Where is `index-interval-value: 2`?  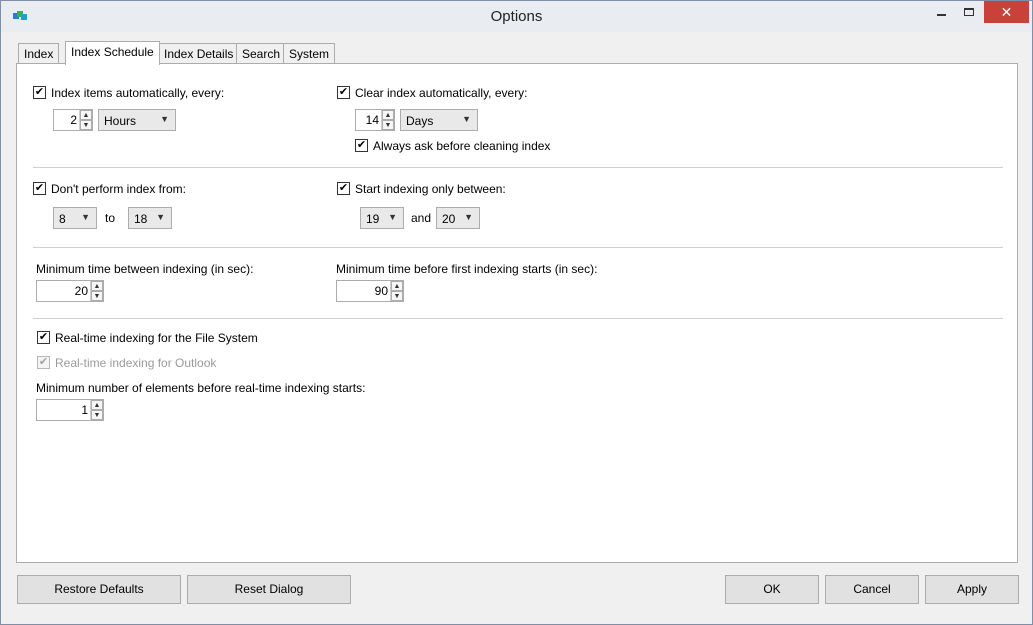
index-interval-value: 2 is located at coordinates (73, 120).